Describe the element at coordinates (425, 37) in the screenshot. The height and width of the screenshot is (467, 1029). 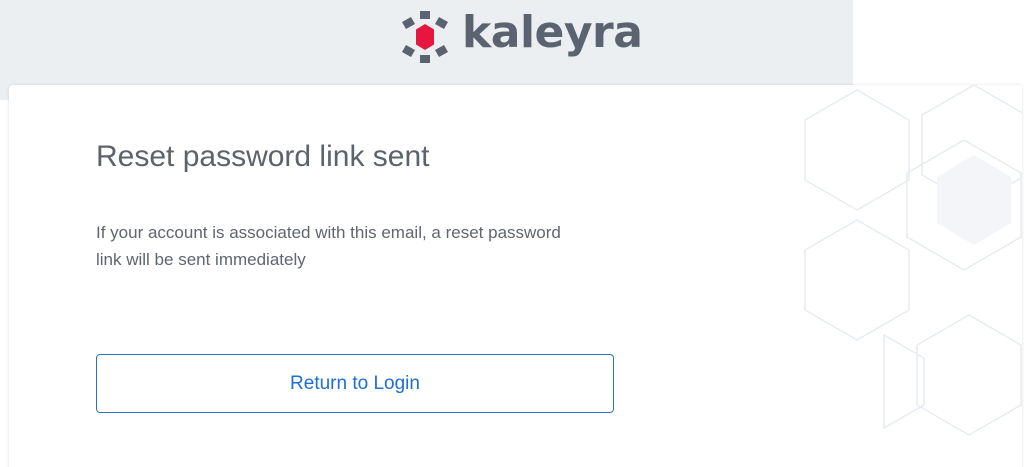
I see `kaleyra-hexagon-icon` at that location.